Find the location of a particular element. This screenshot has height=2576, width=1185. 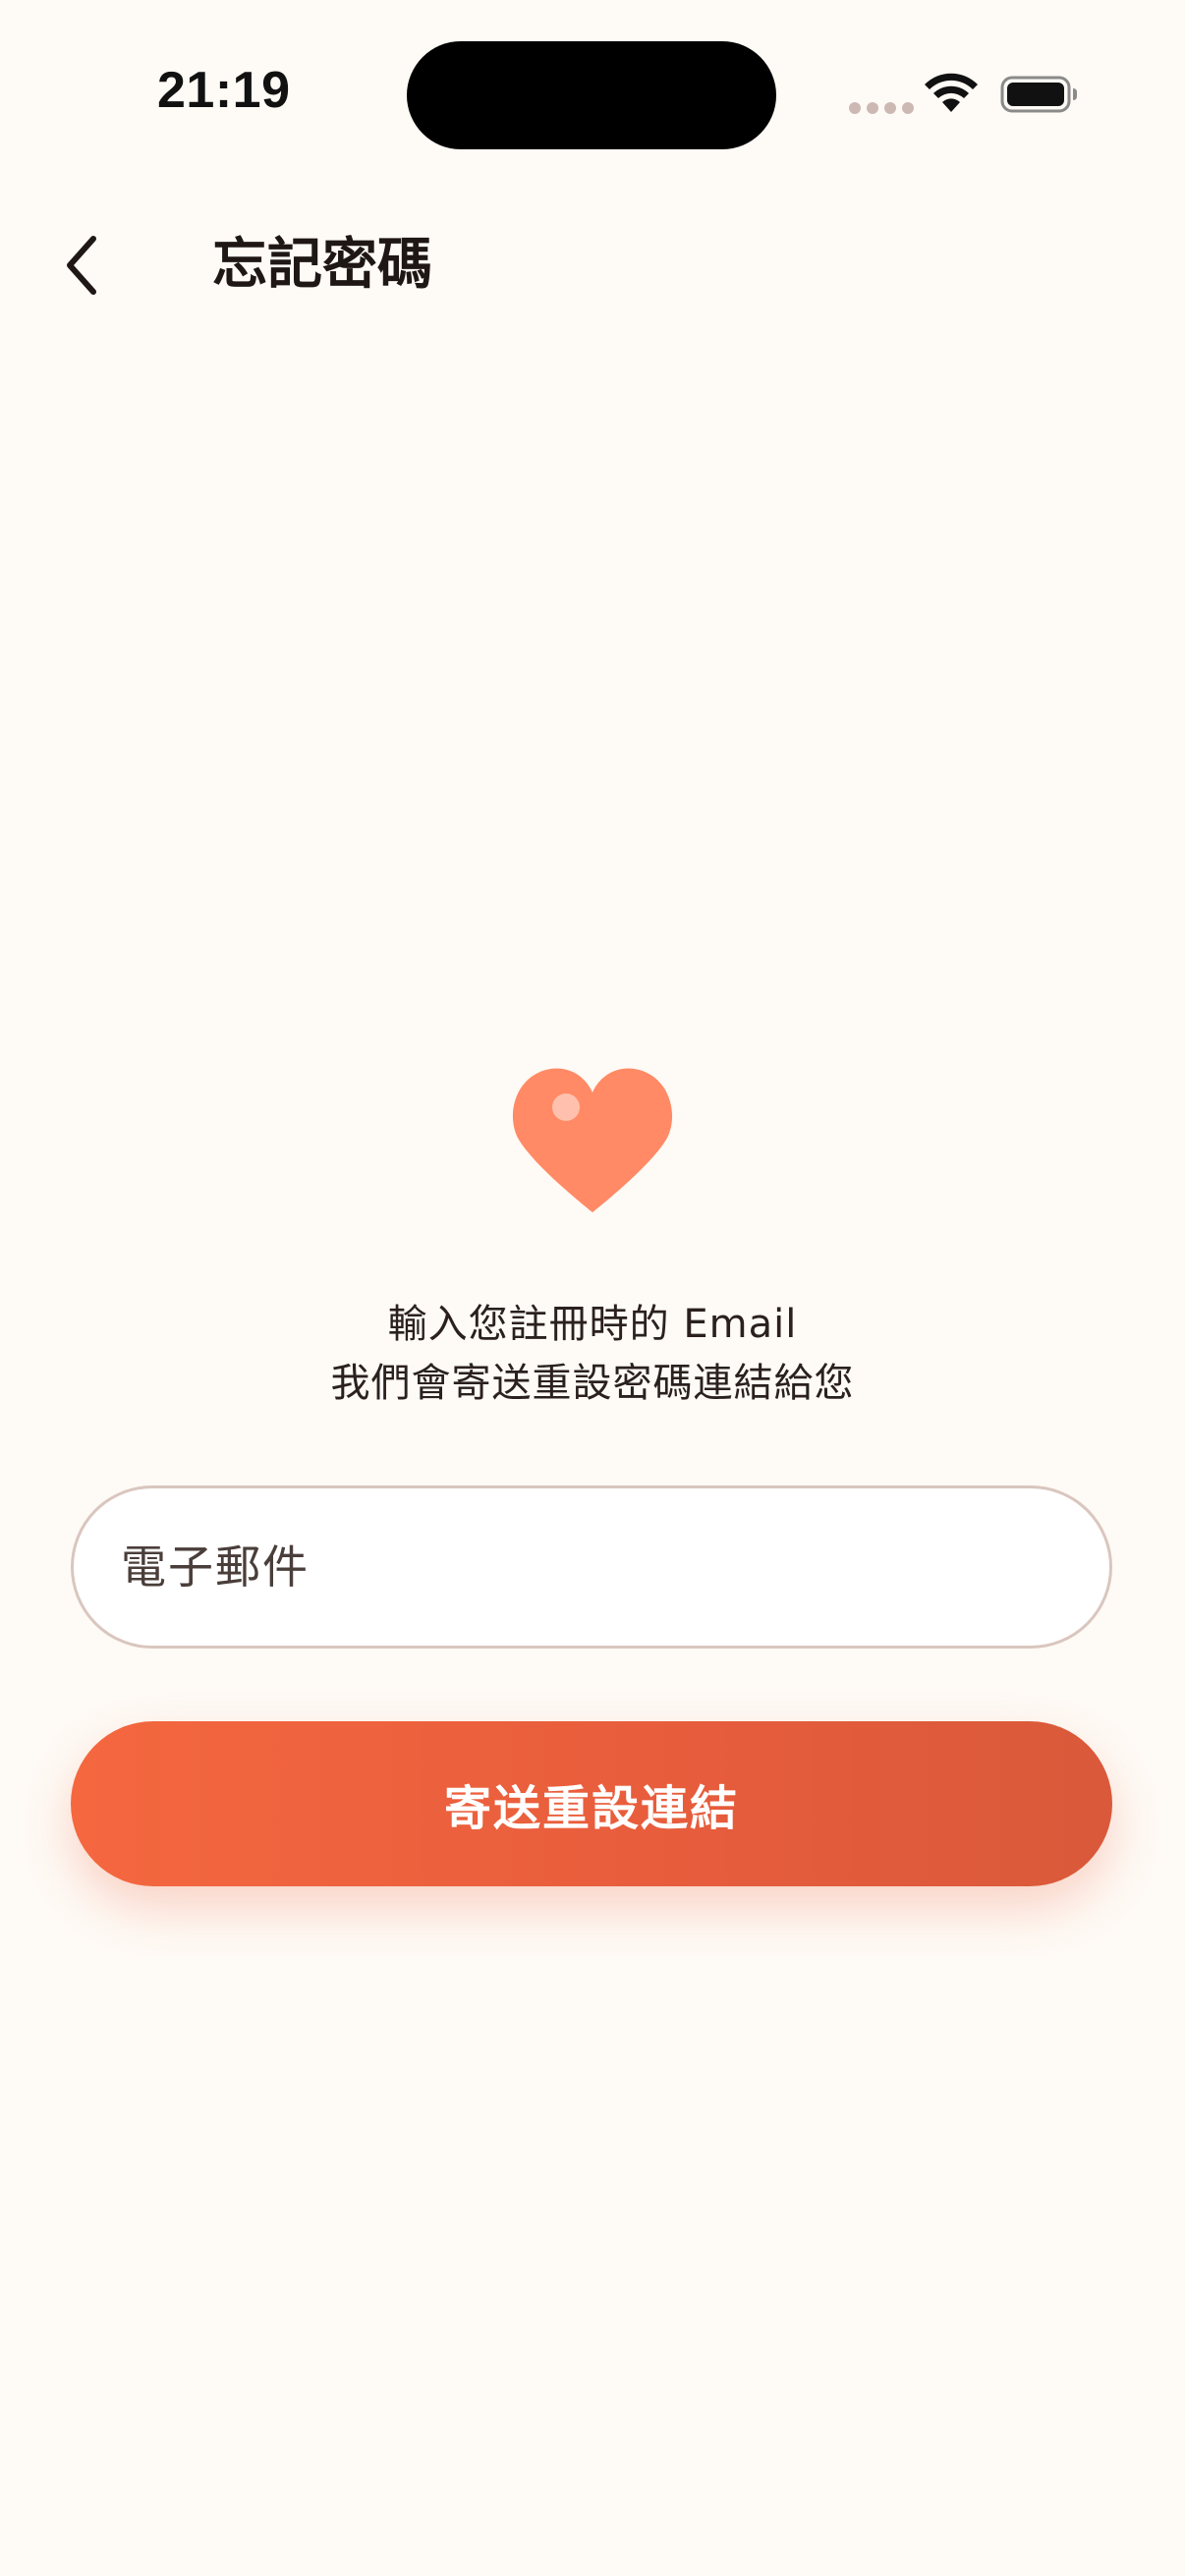

dynamic-island is located at coordinates (592, 95).